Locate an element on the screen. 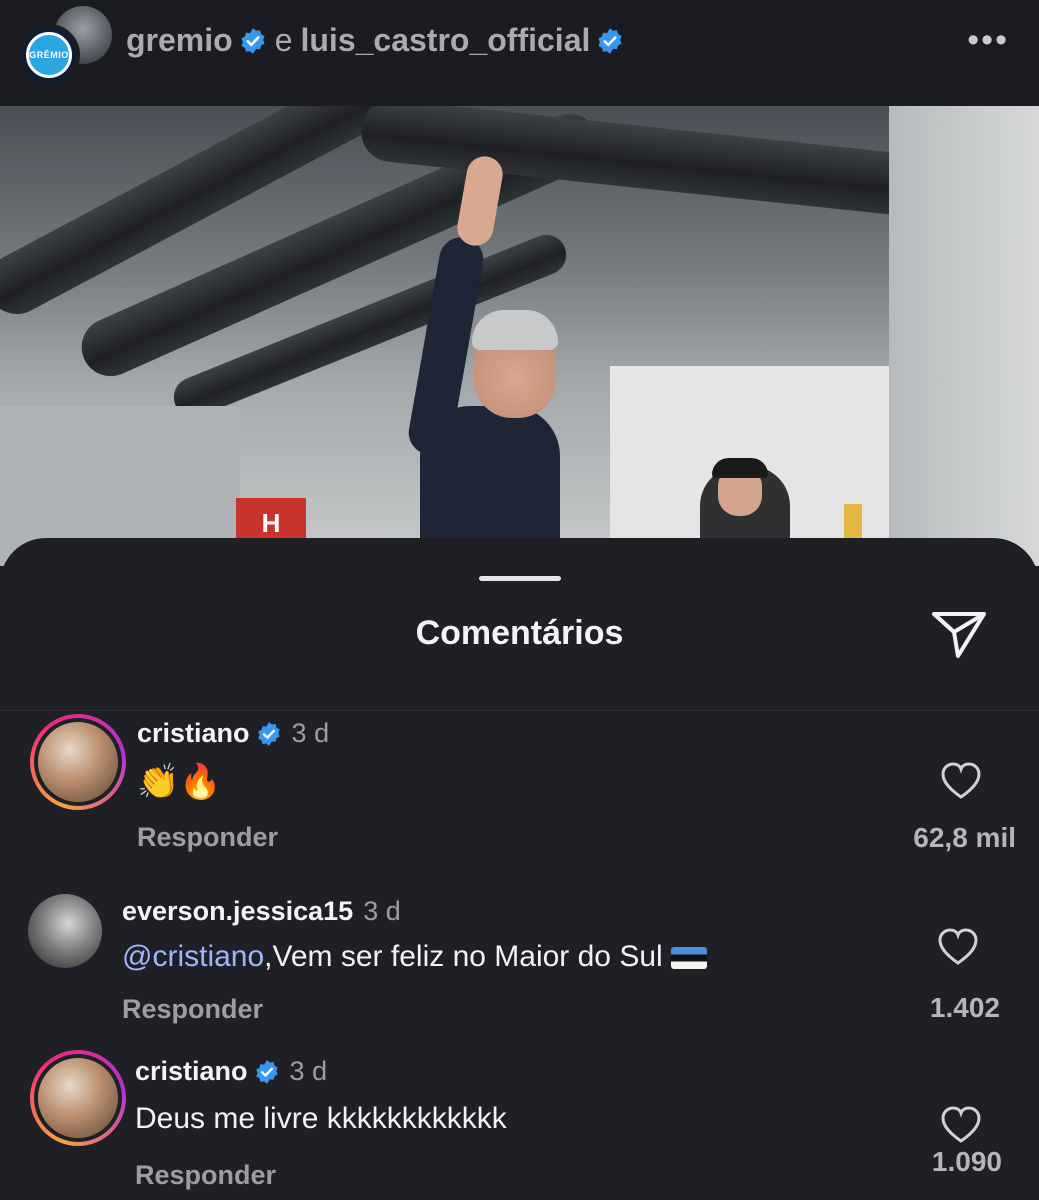  like-count: 62,8 mil is located at coordinates (964, 837).